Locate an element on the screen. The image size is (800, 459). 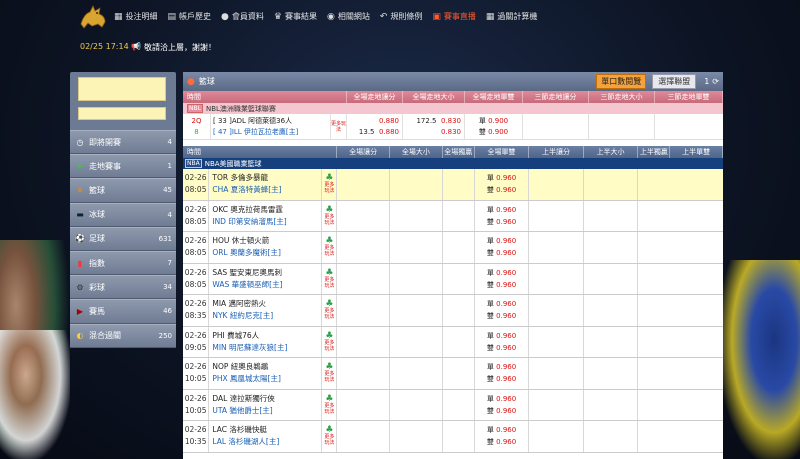
live-oe-cell: 單 0.900 雙 0.900 is located at coordinates (494, 126).